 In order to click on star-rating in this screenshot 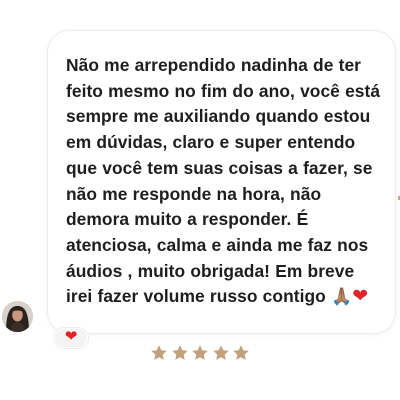, I will do `click(200, 353)`.